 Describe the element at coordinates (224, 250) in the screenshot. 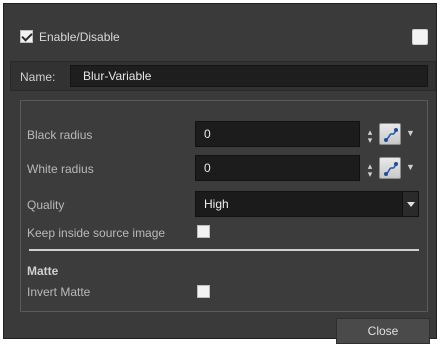

I see `separator-line` at that location.